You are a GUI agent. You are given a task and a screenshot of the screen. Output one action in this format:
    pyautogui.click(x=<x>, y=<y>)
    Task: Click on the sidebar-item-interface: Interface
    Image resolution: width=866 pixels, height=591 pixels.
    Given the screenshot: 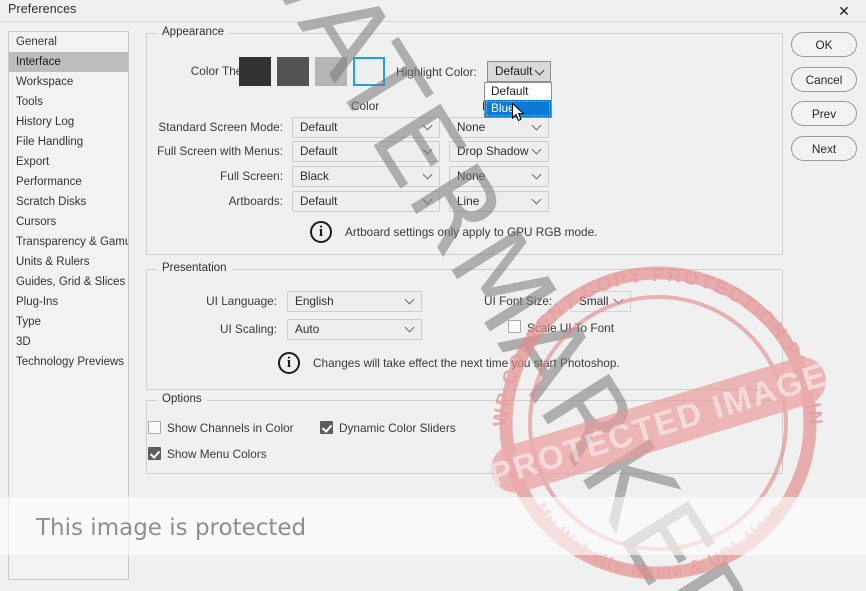 What is the action you would take?
    pyautogui.click(x=68, y=62)
    